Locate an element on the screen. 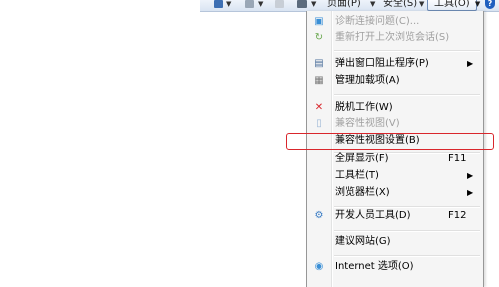 This screenshot has height=287, width=499. menu-item-popup-blocker: ▤ 弹出窗口阻止程序(P) ▶ is located at coordinates (395, 64).